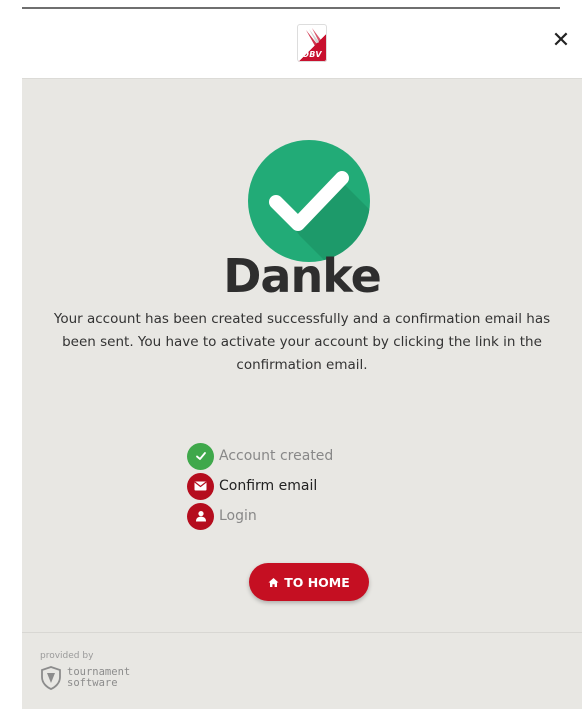  Describe the element at coordinates (238, 516) in the screenshot. I see `step-label: Login` at that location.